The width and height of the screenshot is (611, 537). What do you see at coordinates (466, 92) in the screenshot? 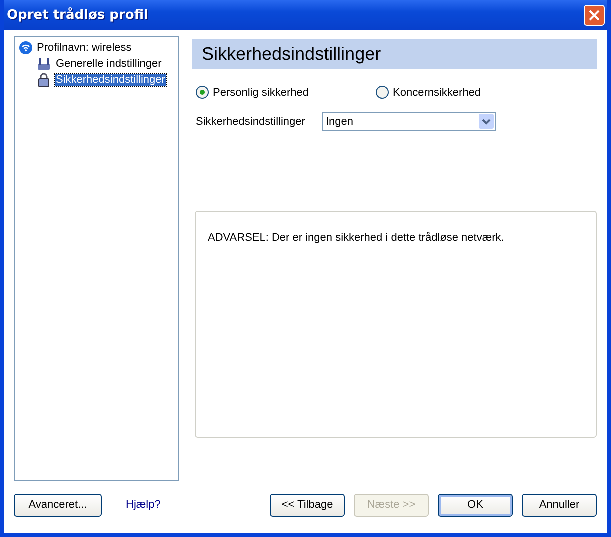
I see `radio-option: Koncernsikkerhed` at bounding box center [466, 92].